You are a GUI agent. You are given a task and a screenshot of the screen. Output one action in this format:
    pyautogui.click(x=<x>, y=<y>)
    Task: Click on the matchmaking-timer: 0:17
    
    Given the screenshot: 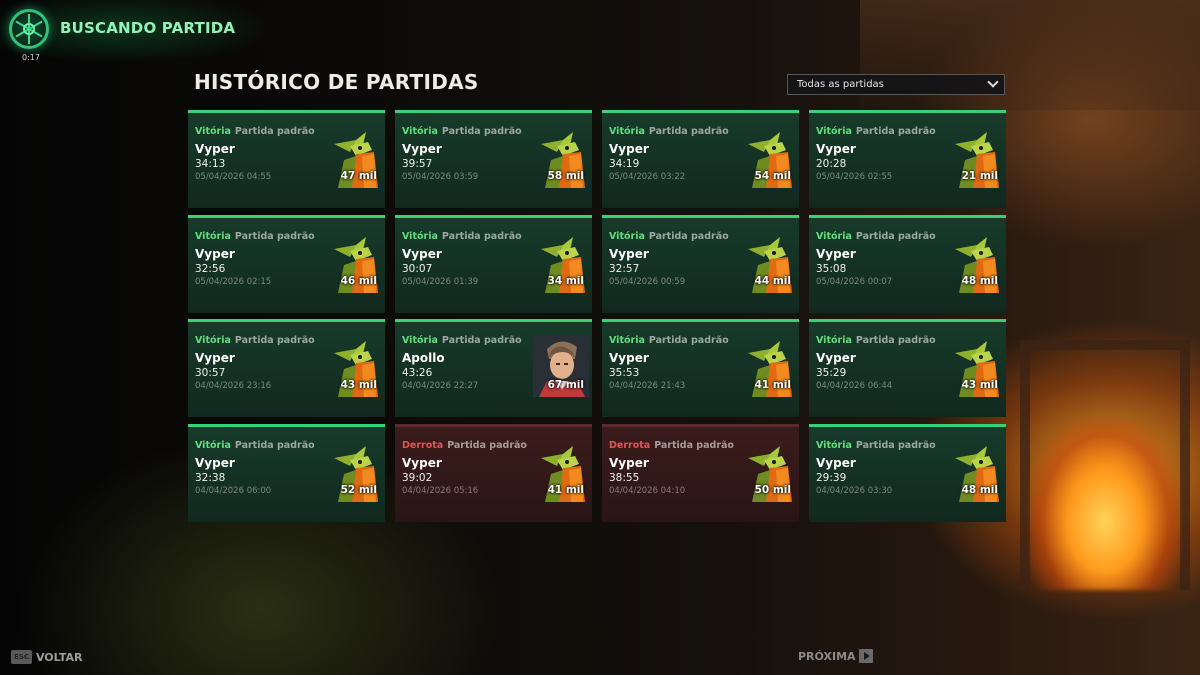 What is the action you would take?
    pyautogui.click(x=31, y=57)
    